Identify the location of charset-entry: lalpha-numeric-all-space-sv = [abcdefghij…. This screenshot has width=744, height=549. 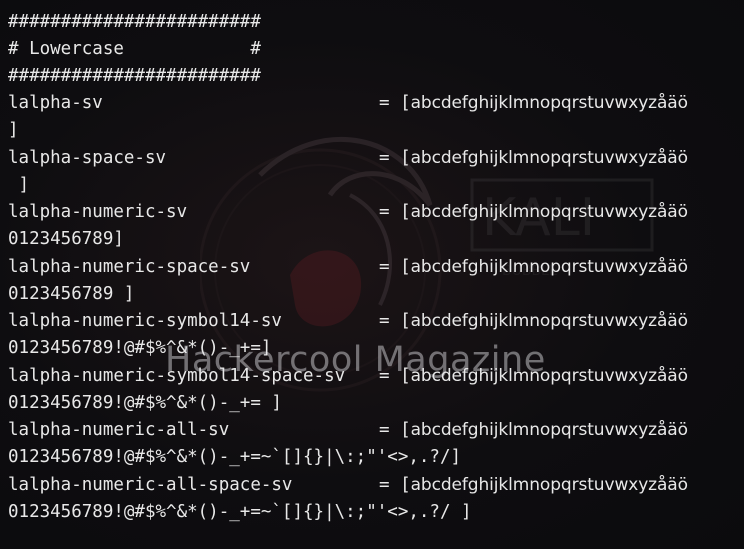
(348, 484).